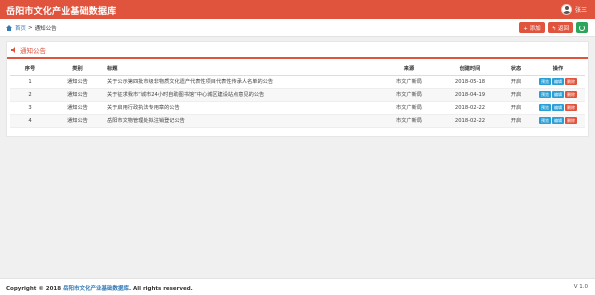 The height and width of the screenshot is (295, 595). Describe the element at coordinates (297, 28) in the screenshot. I see `sub-toolbar: 首页 > 通知公告 + 添加 ↰ 返回` at that location.